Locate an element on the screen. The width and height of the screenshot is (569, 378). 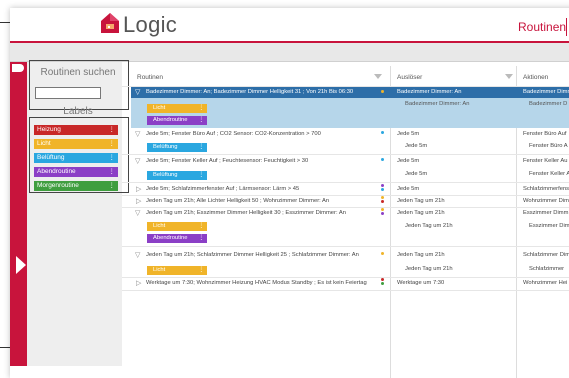
top-bar: Logic Routinen is located at coordinates (289, 25).